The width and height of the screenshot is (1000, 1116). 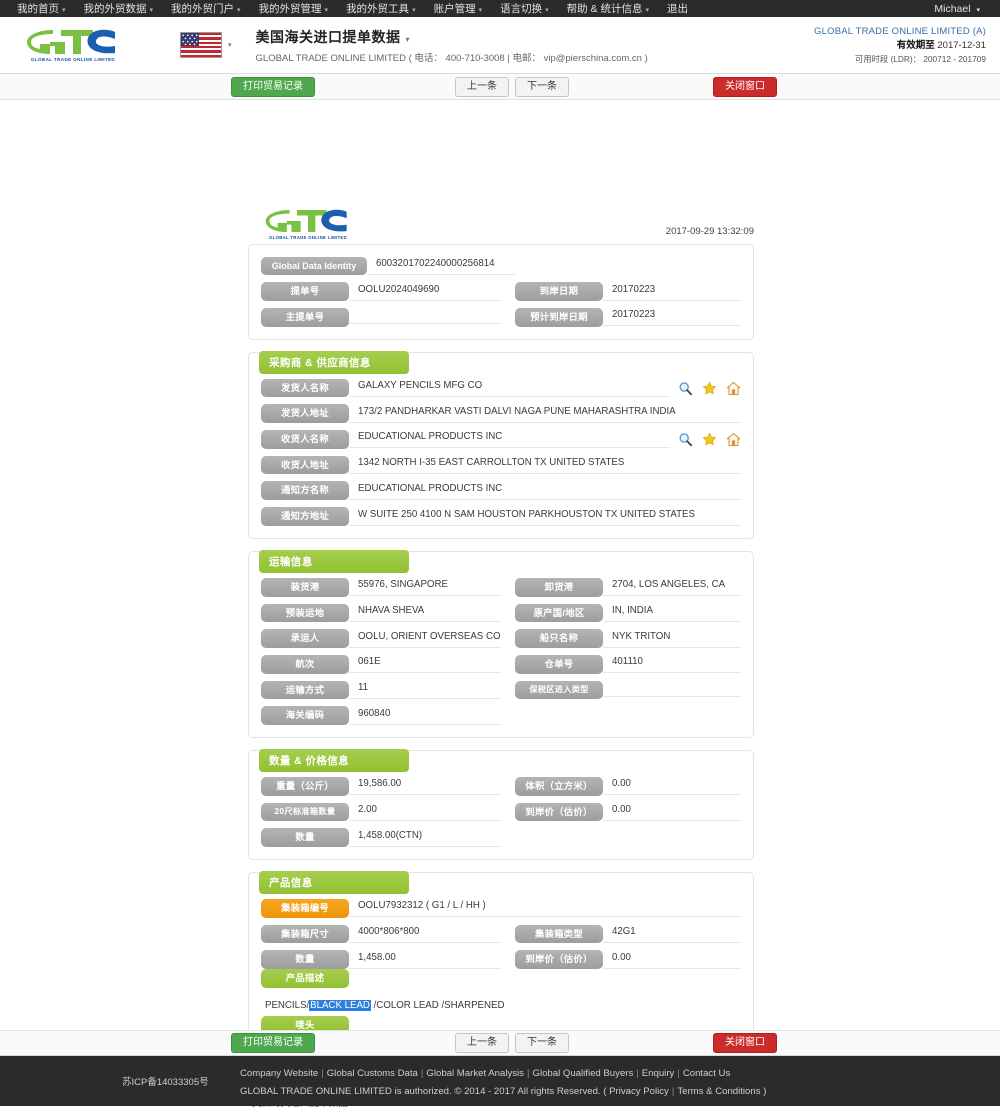 I want to click on previous-record-button-bottom: 上一条, so click(x=482, y=1043).